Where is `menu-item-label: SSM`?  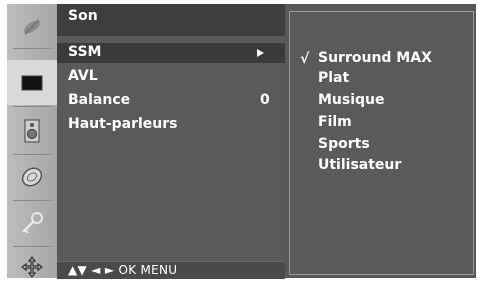 menu-item-label: SSM is located at coordinates (85, 52).